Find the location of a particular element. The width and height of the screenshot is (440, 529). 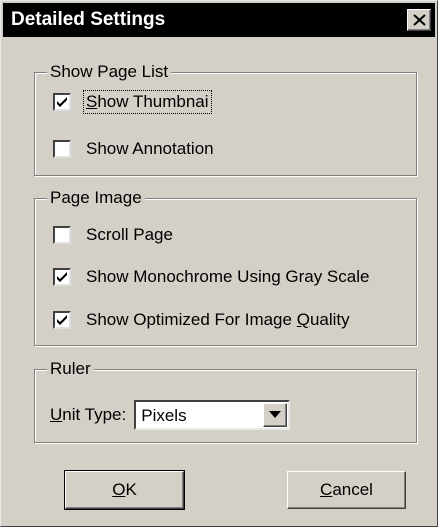

unit-type-label: Unit Type: is located at coordinates (88, 414).